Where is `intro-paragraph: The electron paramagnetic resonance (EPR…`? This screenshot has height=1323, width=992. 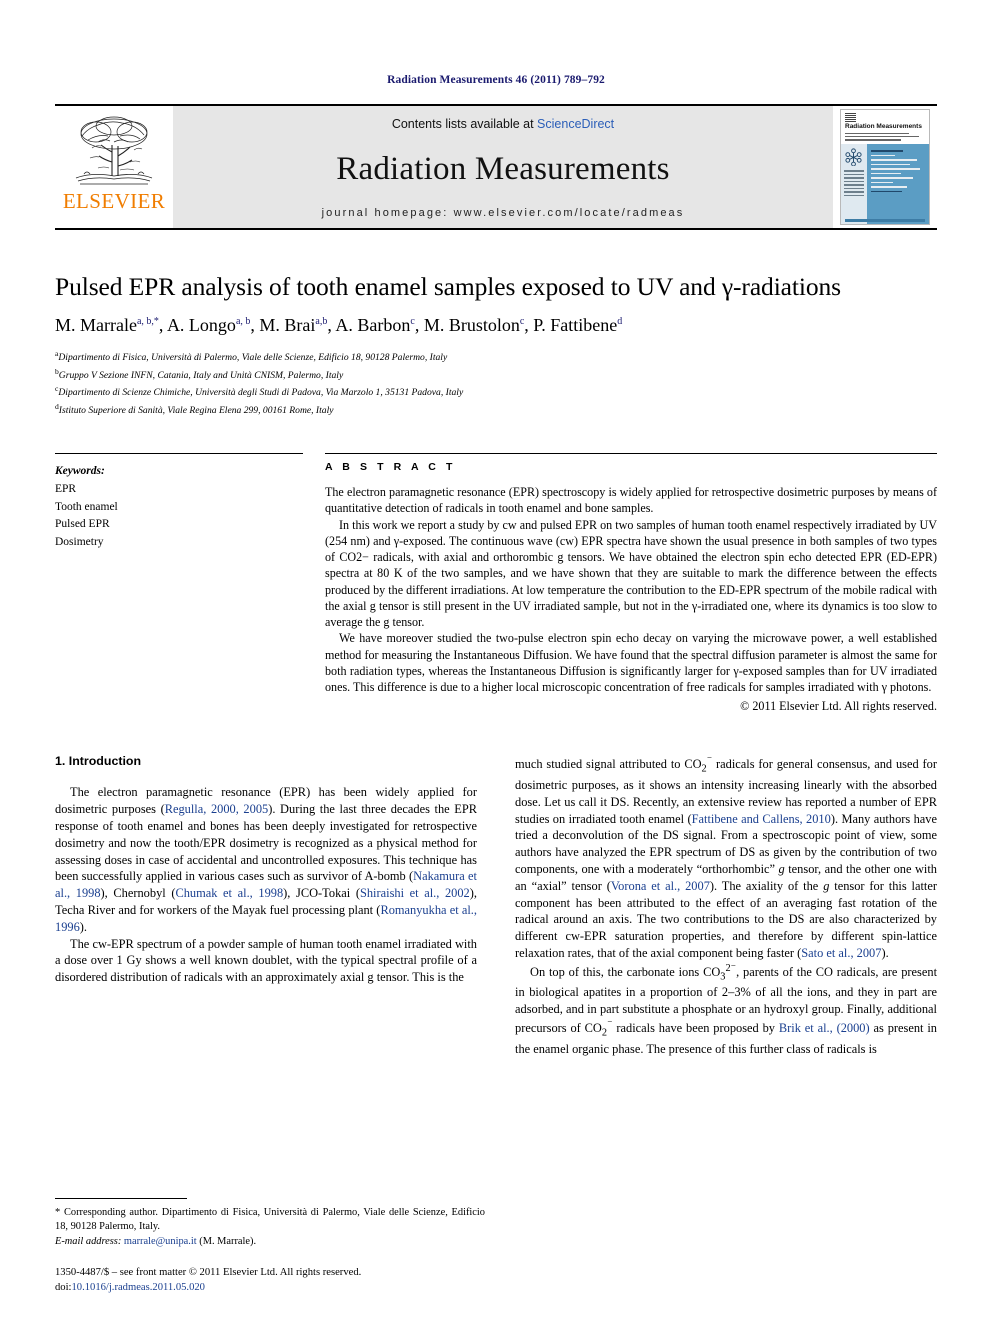
intro-paragraph: The electron paramagnetic resonance (EPR… is located at coordinates (266, 859).